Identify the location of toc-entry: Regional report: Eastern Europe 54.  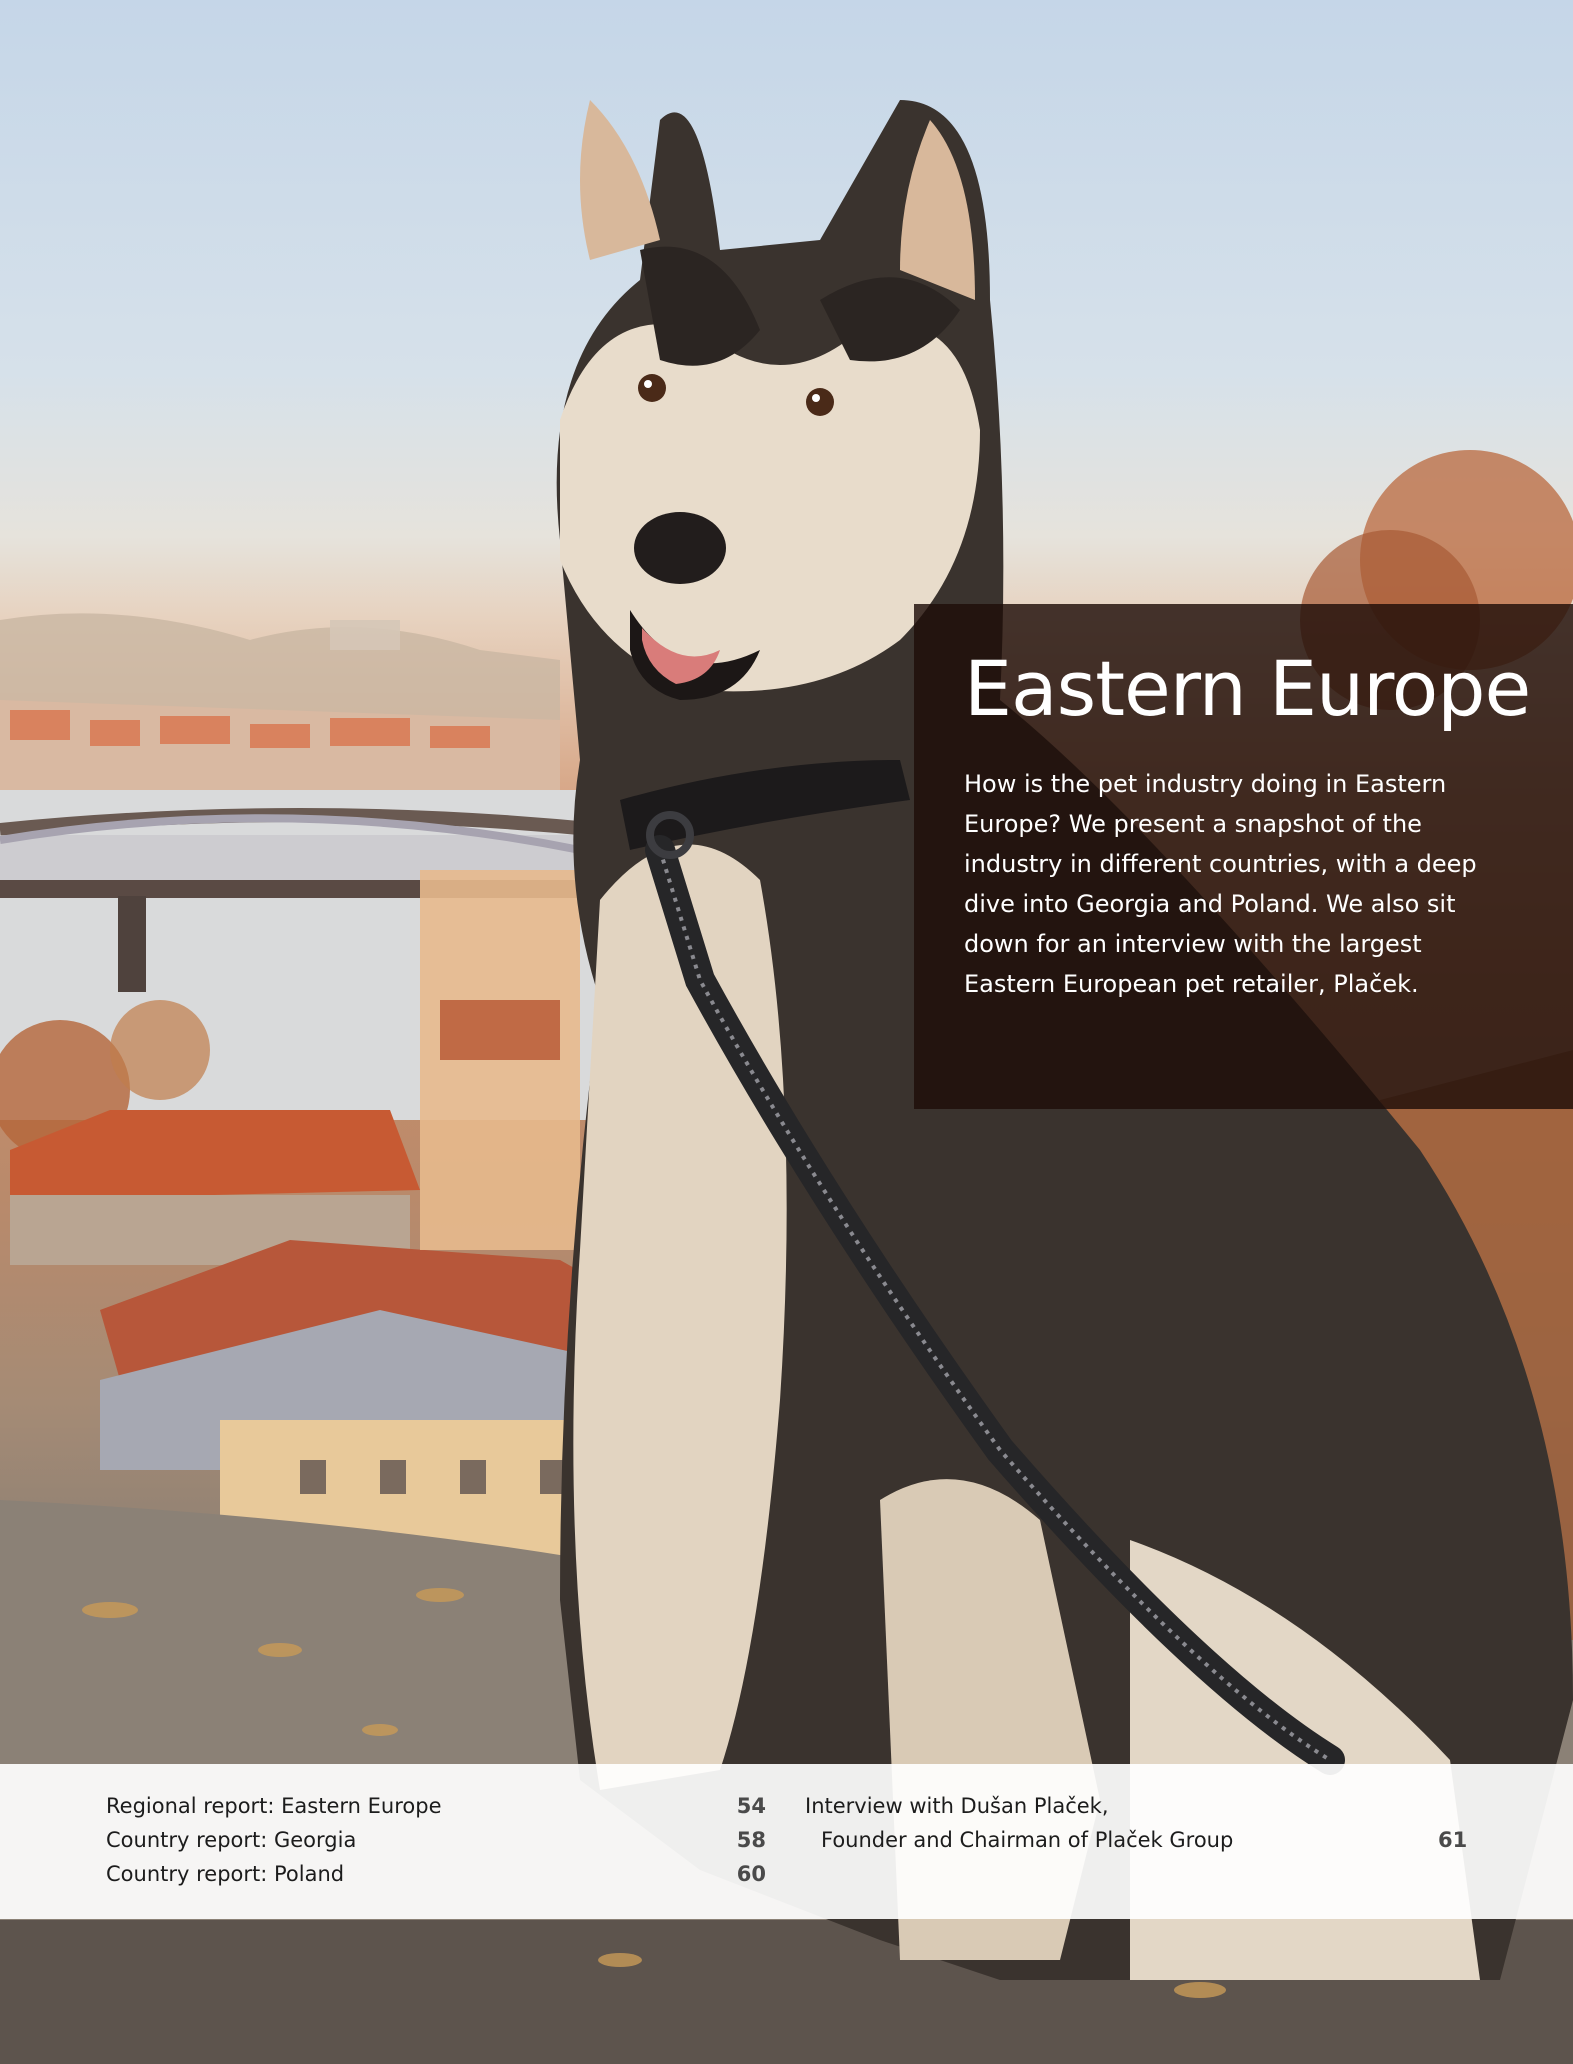
(436, 1811).